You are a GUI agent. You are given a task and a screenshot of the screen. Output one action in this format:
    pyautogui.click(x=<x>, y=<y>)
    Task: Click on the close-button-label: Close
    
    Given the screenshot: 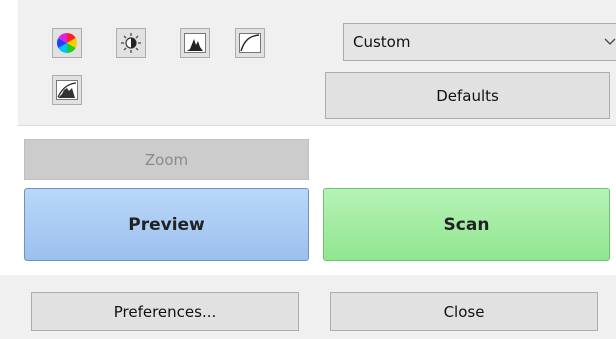 What is the action you would take?
    pyautogui.click(x=464, y=311)
    